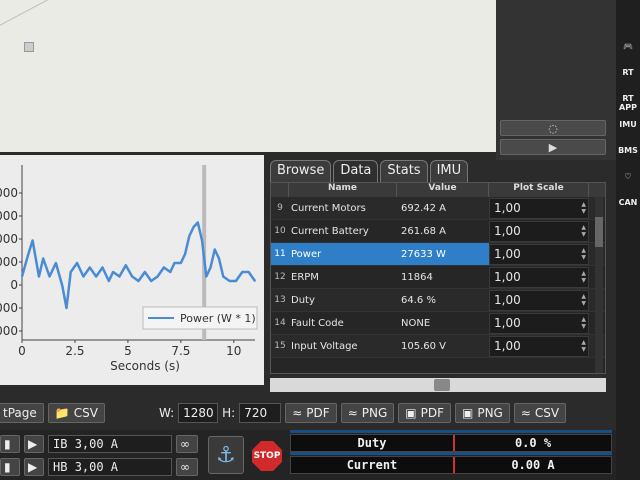 The width and height of the screenshot is (640, 480). What do you see at coordinates (438, 231) in the screenshot?
I see `table-row: 10 Current Battery 261.68 A 1,00 ▲ ▼` at bounding box center [438, 231].